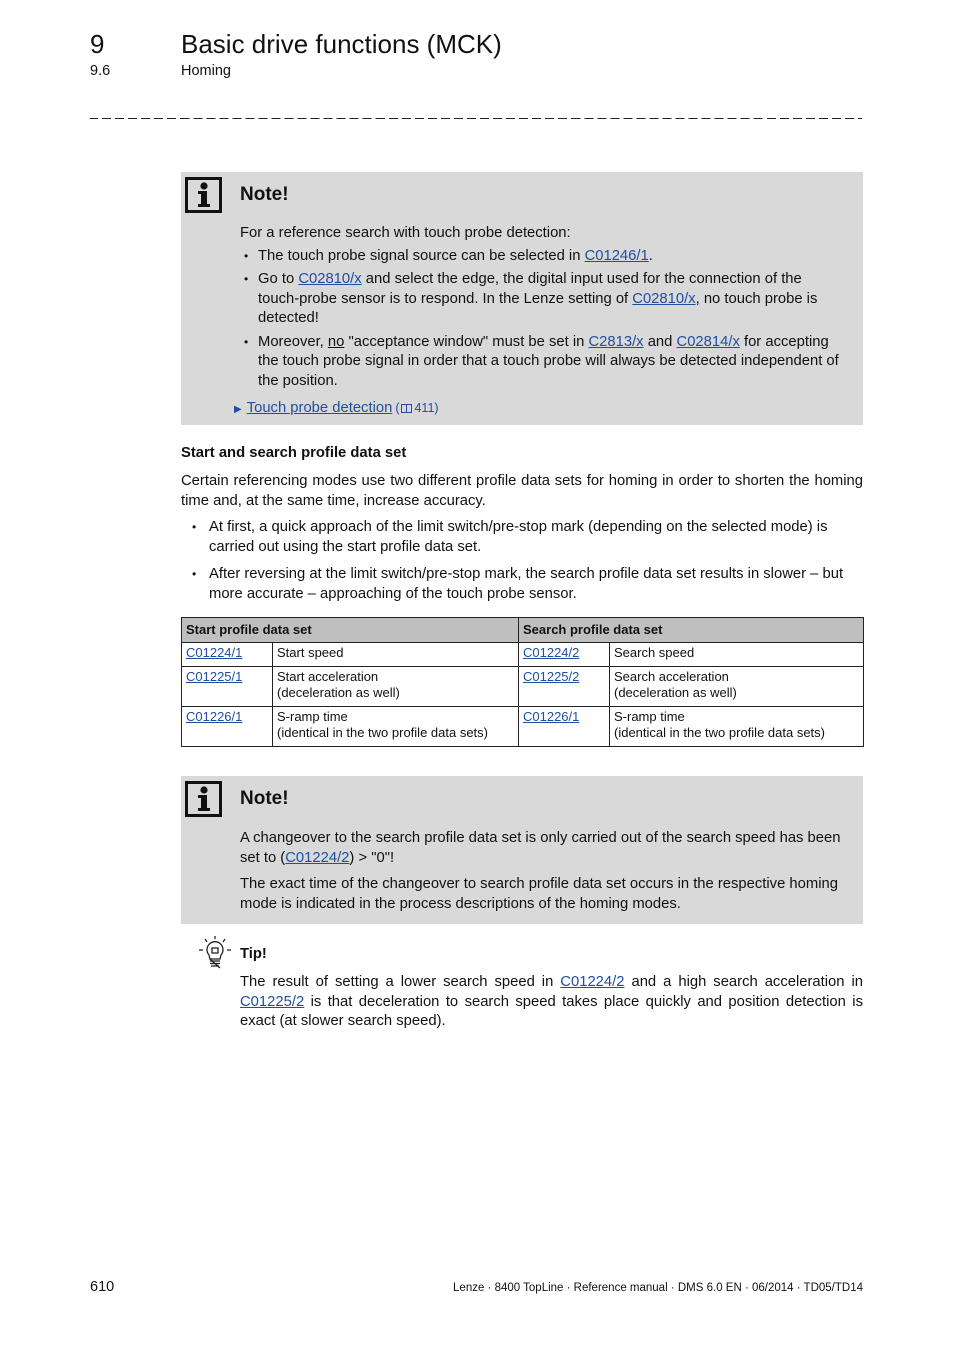  I want to click on cell: Start speed, so click(395, 654).